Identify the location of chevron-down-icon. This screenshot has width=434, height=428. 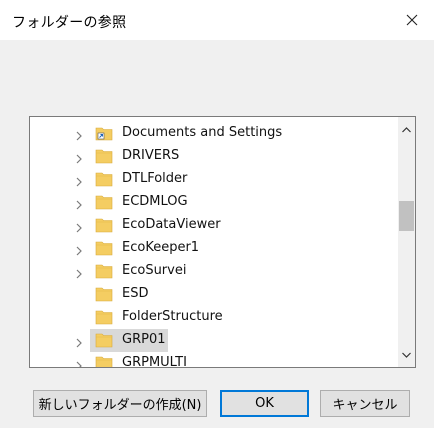
(406, 355).